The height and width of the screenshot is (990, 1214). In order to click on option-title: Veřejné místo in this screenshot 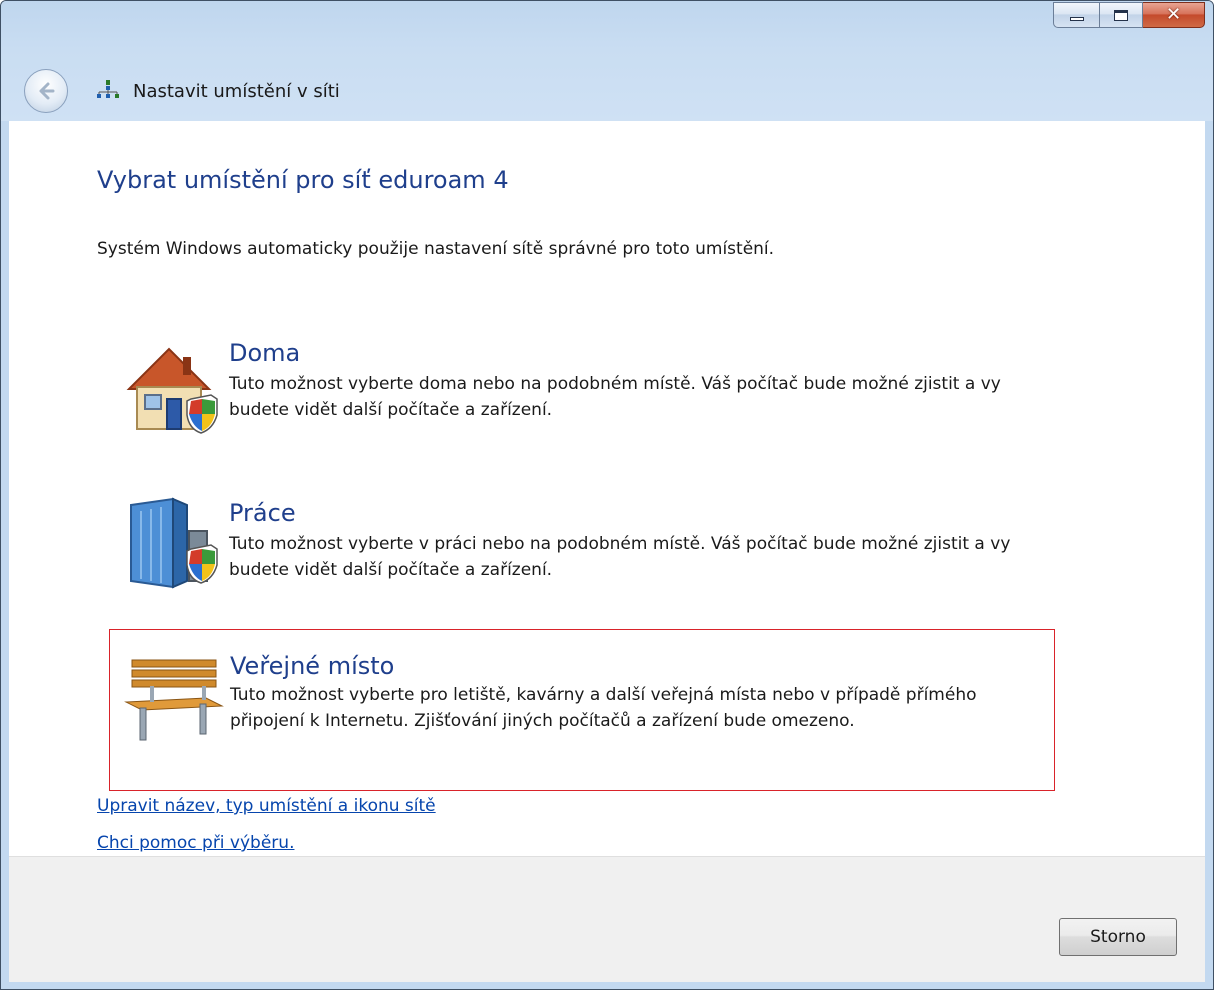, I will do `click(312, 666)`.